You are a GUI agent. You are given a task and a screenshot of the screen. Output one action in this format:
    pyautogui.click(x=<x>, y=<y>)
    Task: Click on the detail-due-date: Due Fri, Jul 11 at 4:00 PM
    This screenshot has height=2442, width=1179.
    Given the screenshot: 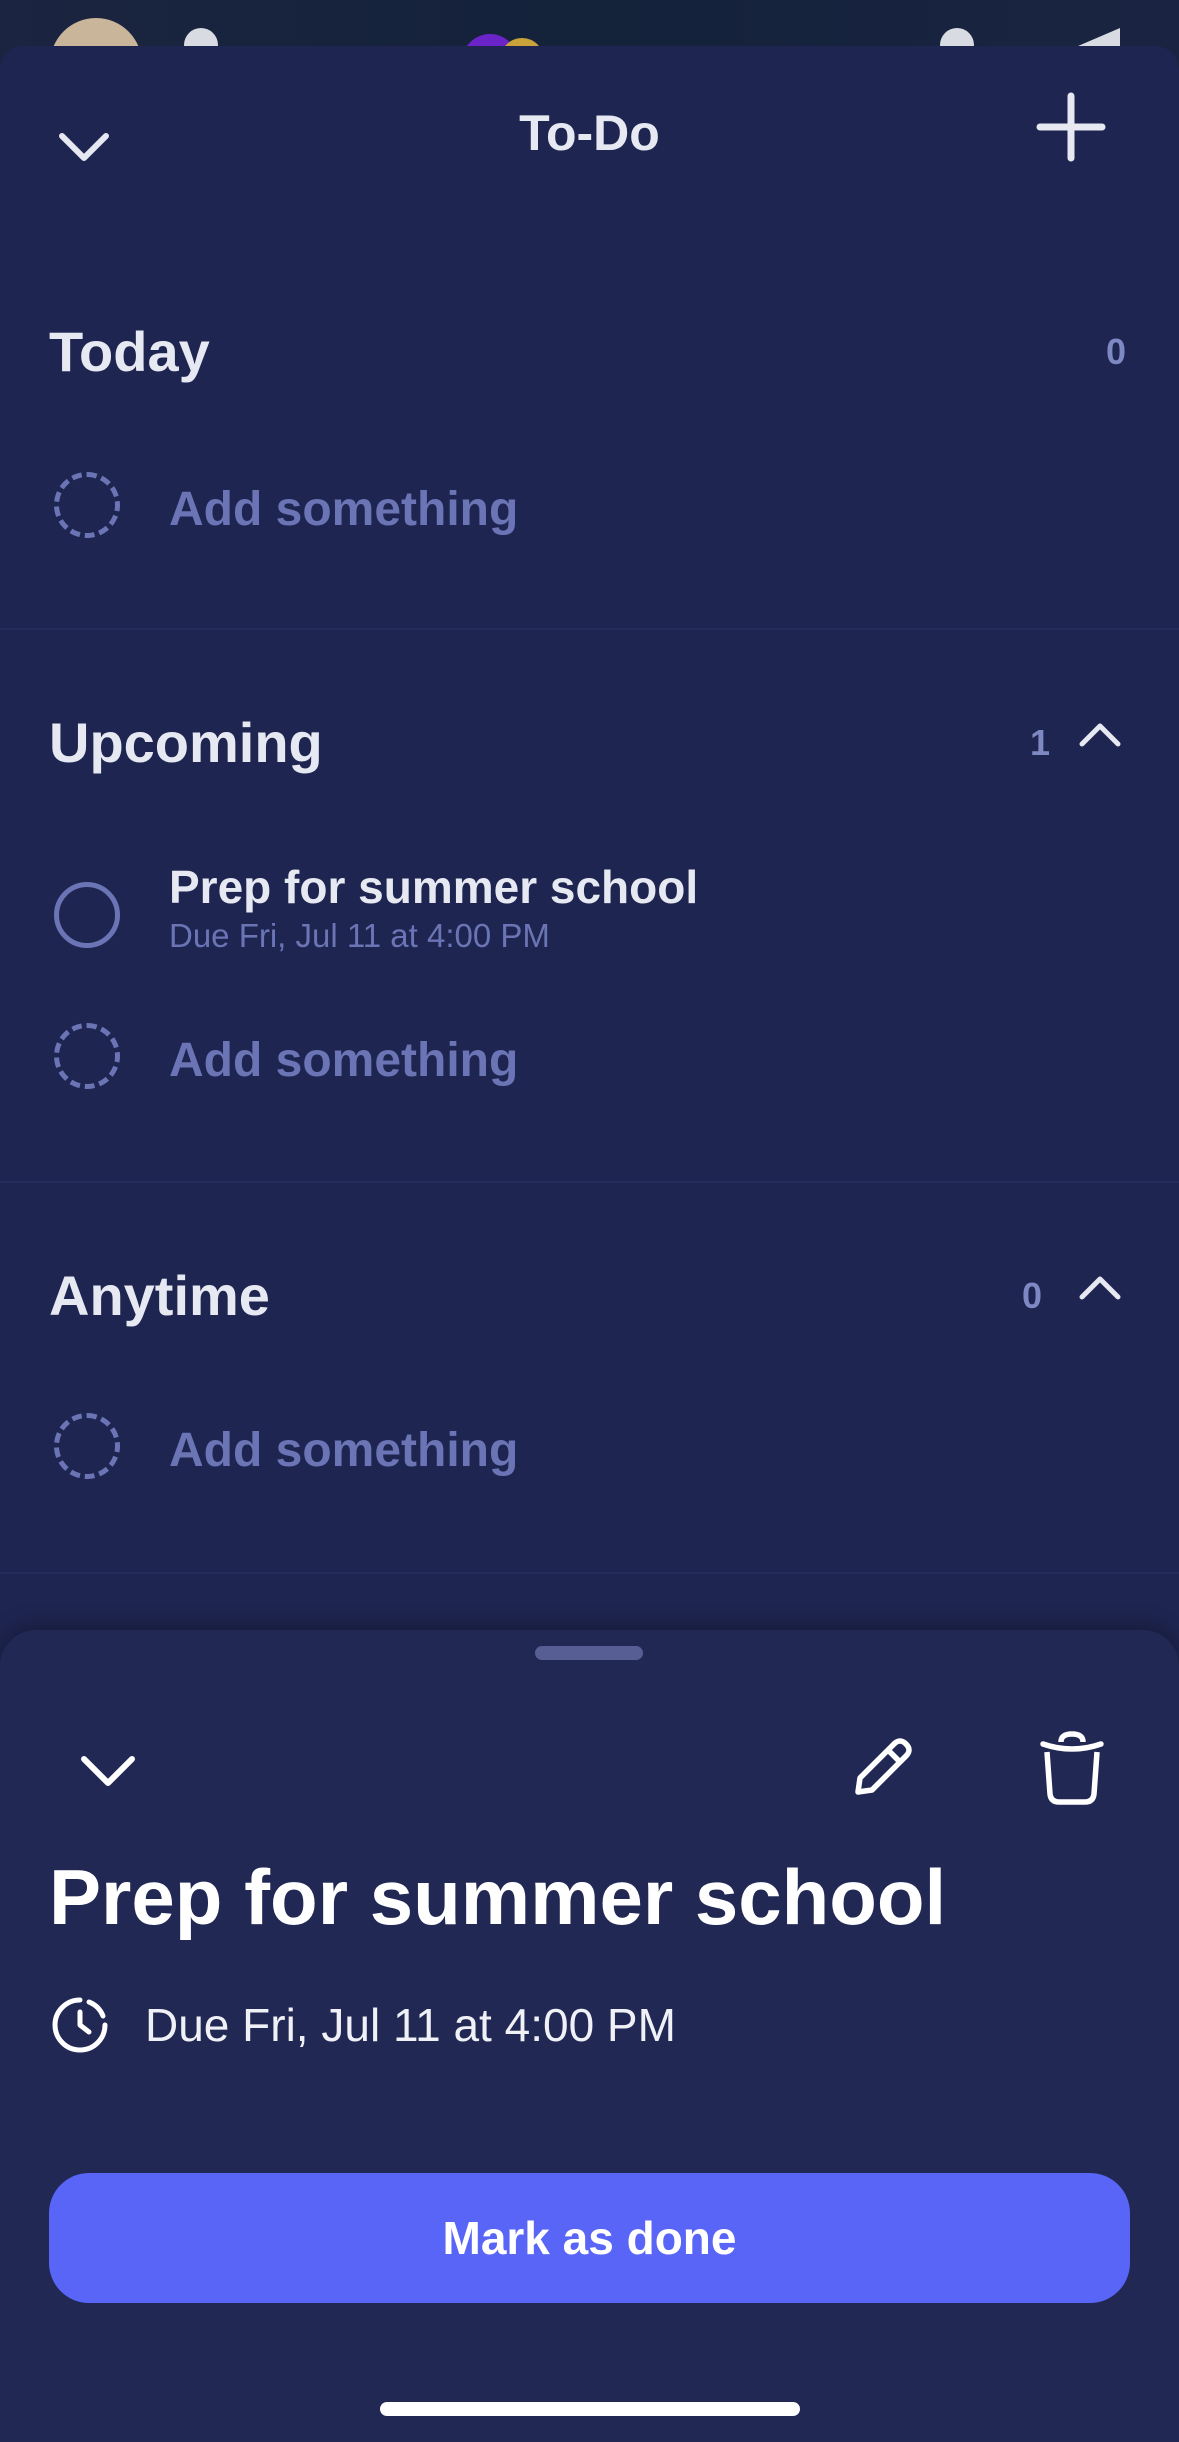 What is the action you would take?
    pyautogui.click(x=410, y=2025)
    